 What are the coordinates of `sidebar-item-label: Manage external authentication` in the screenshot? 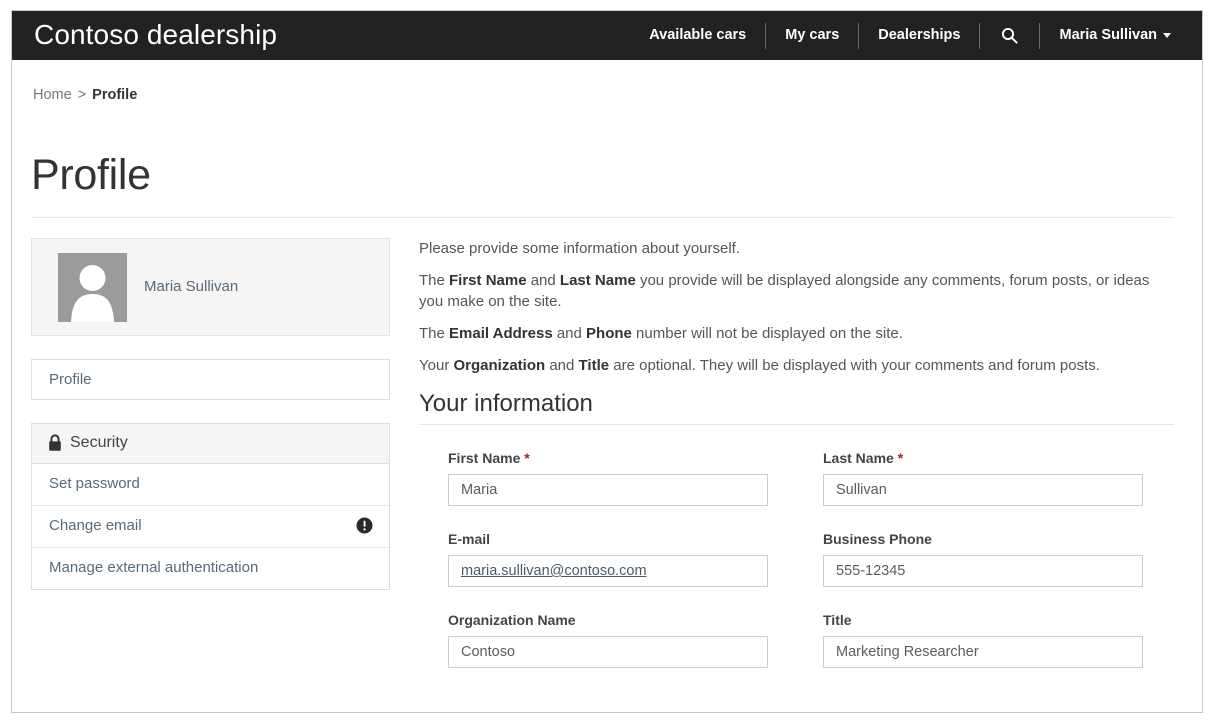 It's located at (154, 567).